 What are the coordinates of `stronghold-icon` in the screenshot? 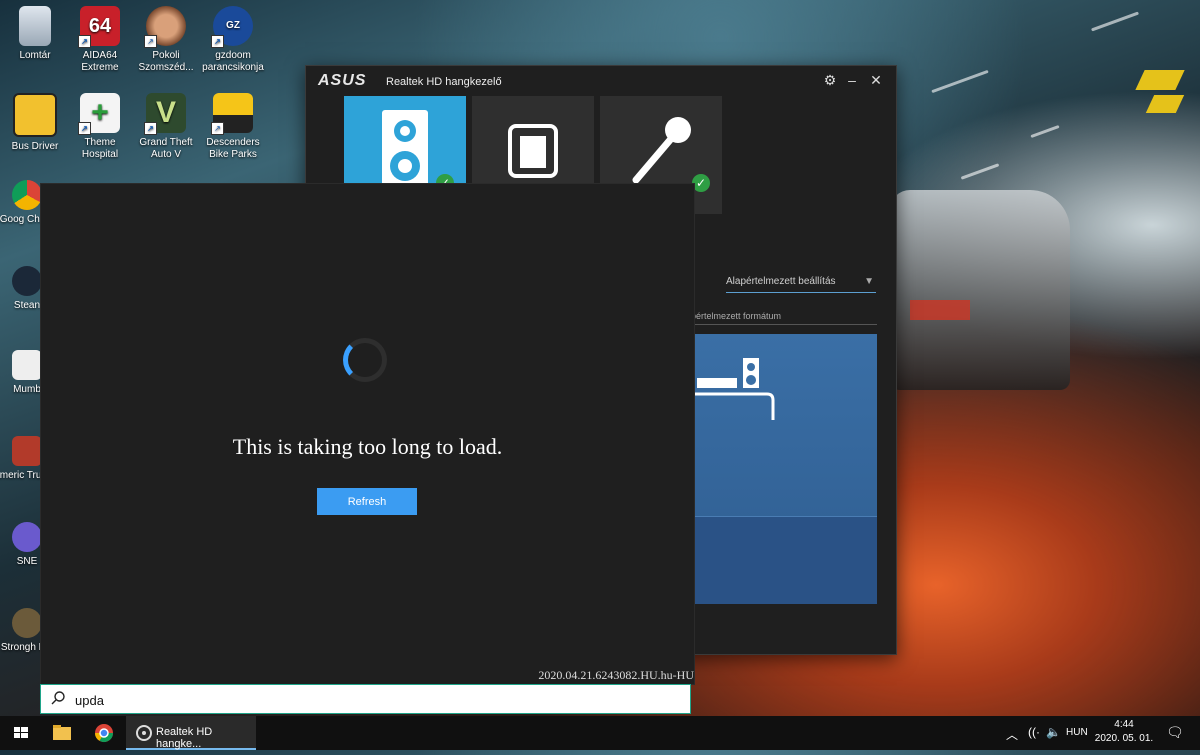 It's located at (27, 623).